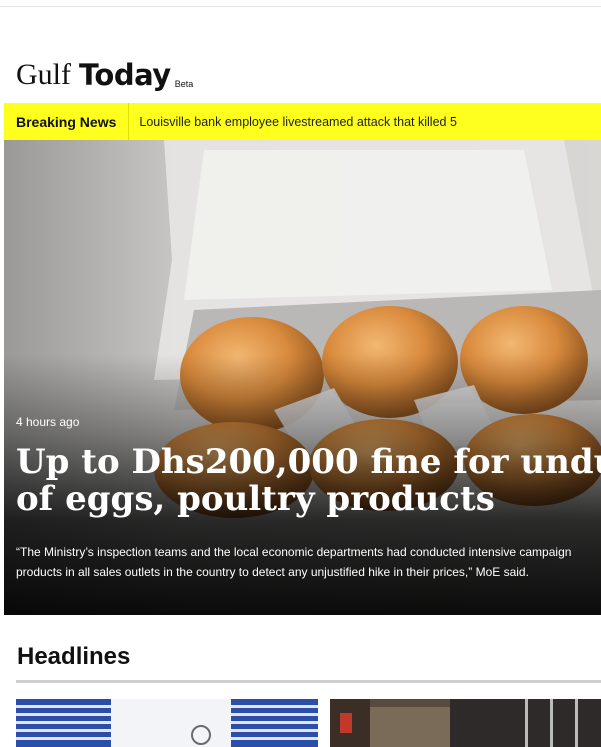  What do you see at coordinates (48, 422) in the screenshot?
I see `hero-timestamp: 4 hours ago` at bounding box center [48, 422].